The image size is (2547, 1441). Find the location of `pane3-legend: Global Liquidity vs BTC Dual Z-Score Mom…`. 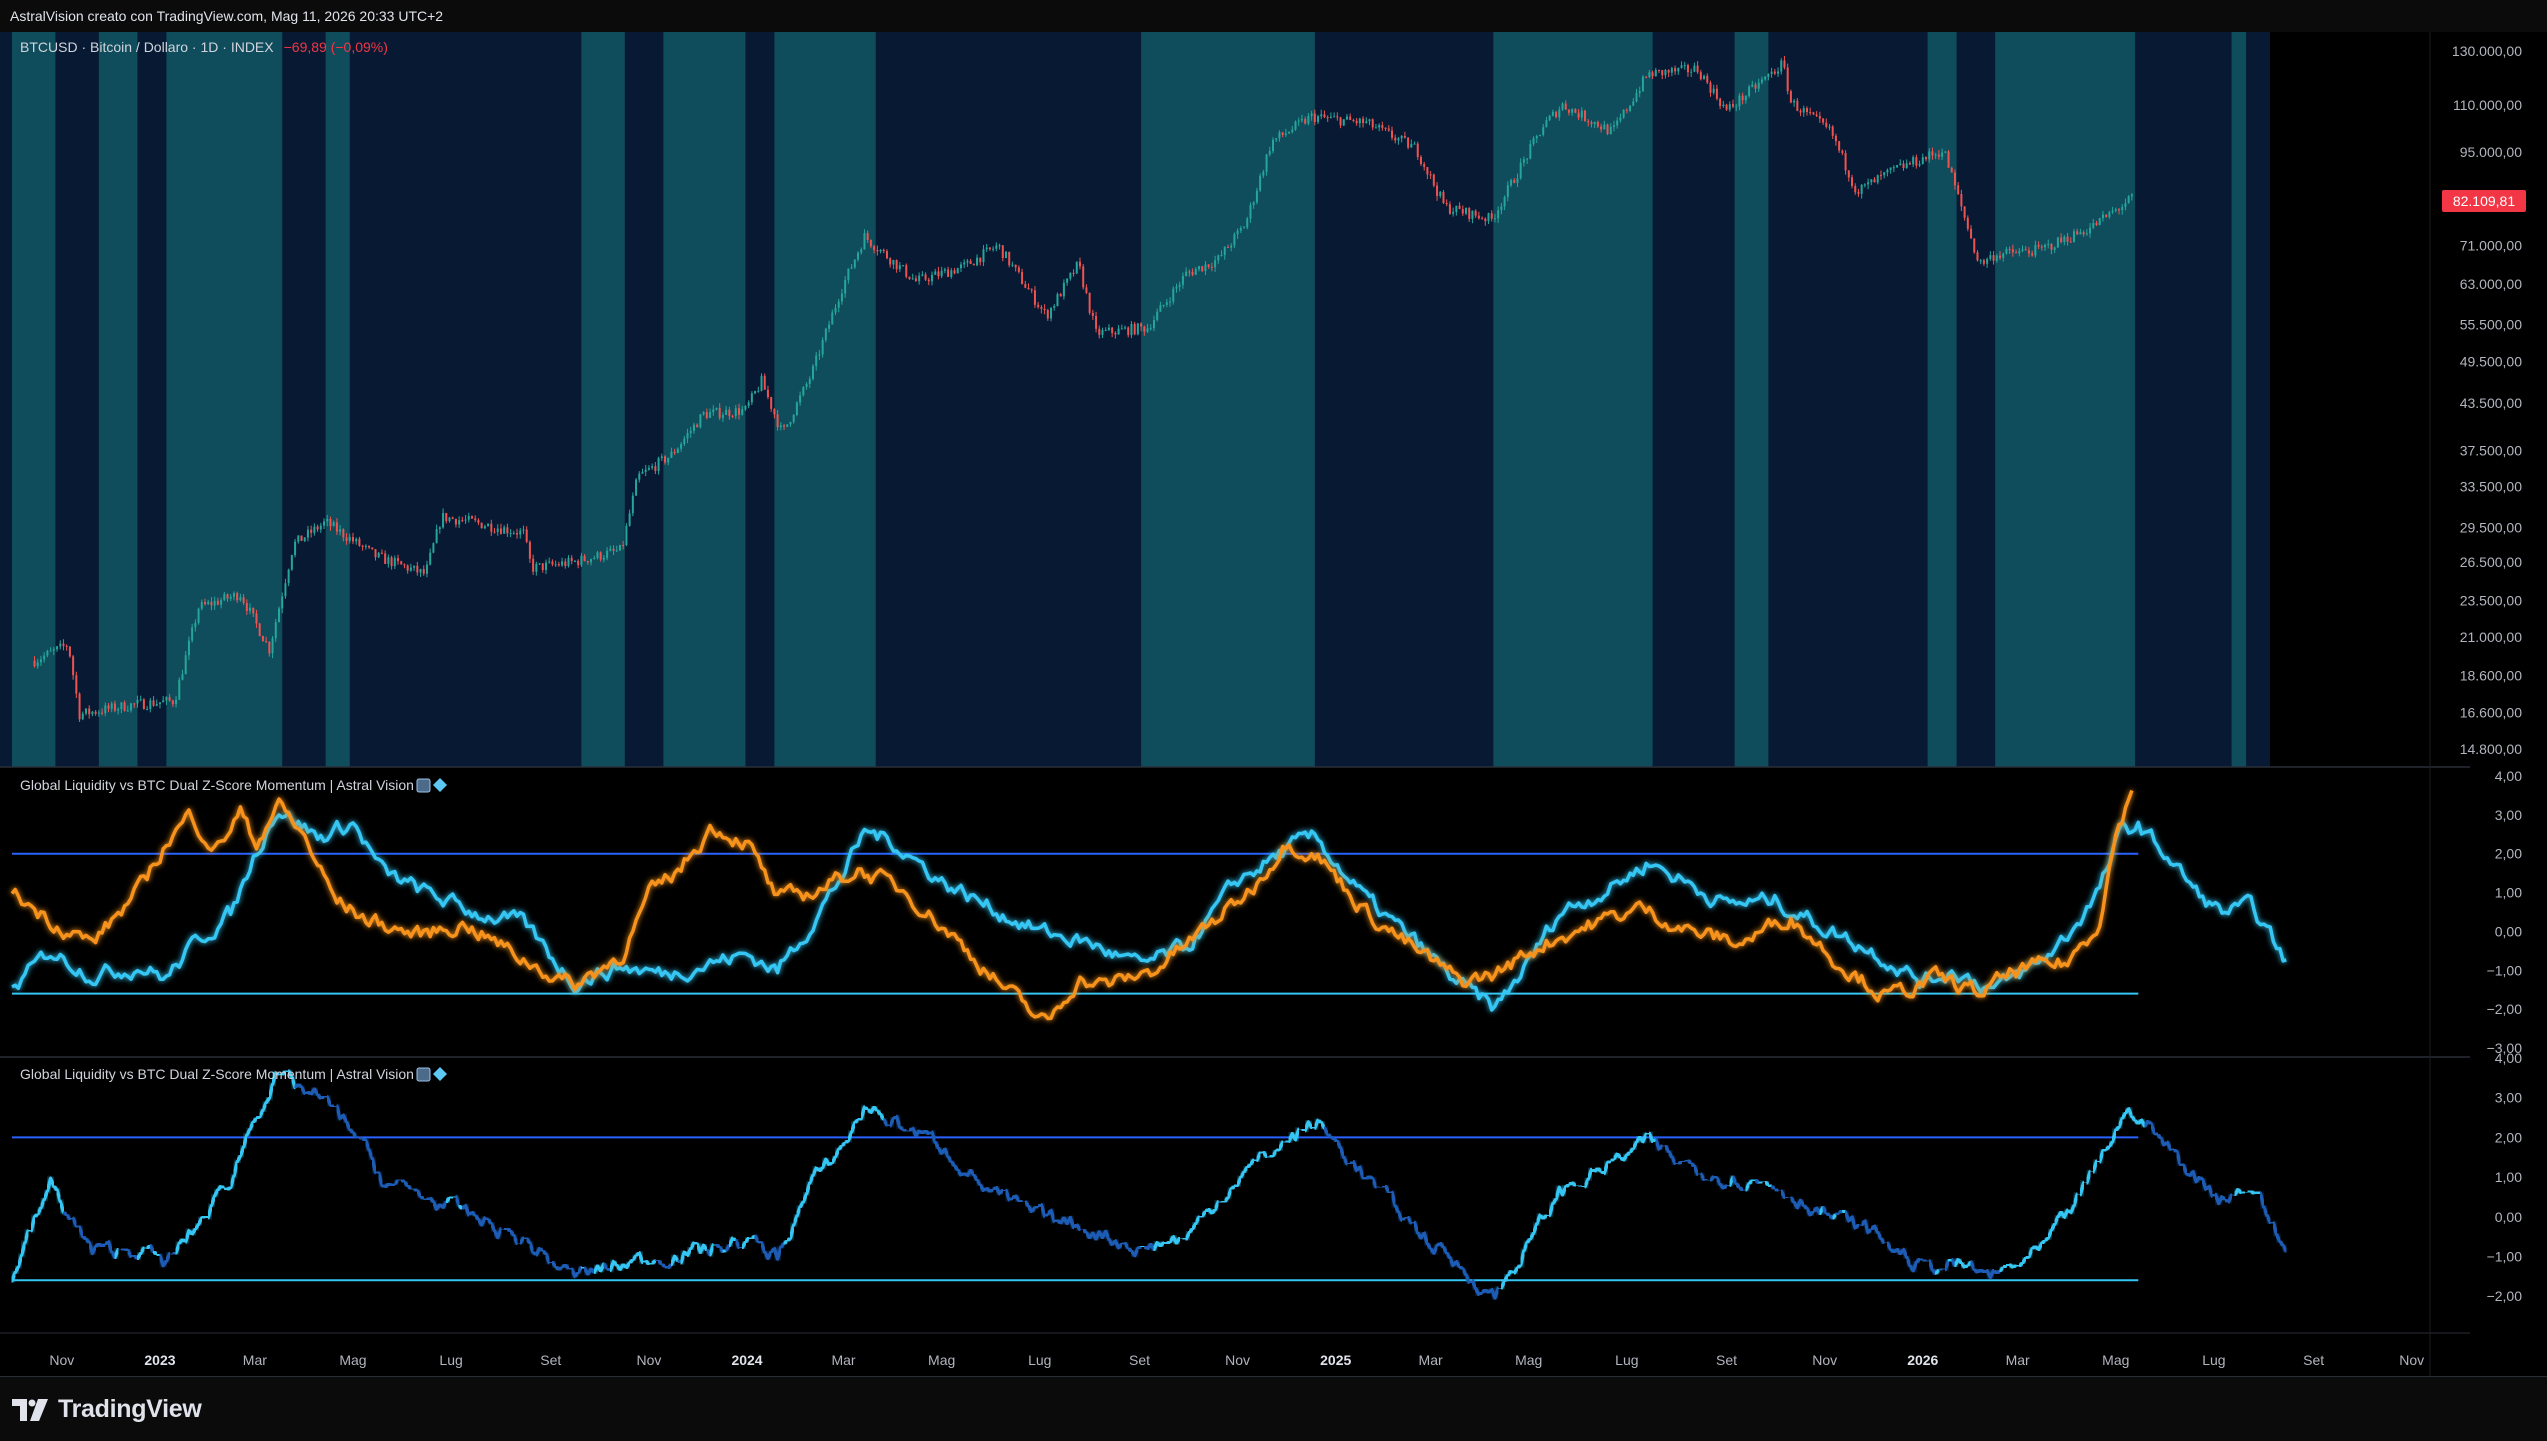

pane3-legend: Global Liquidity vs BTC Dual Z-Score Mom… is located at coordinates (233, 1074).